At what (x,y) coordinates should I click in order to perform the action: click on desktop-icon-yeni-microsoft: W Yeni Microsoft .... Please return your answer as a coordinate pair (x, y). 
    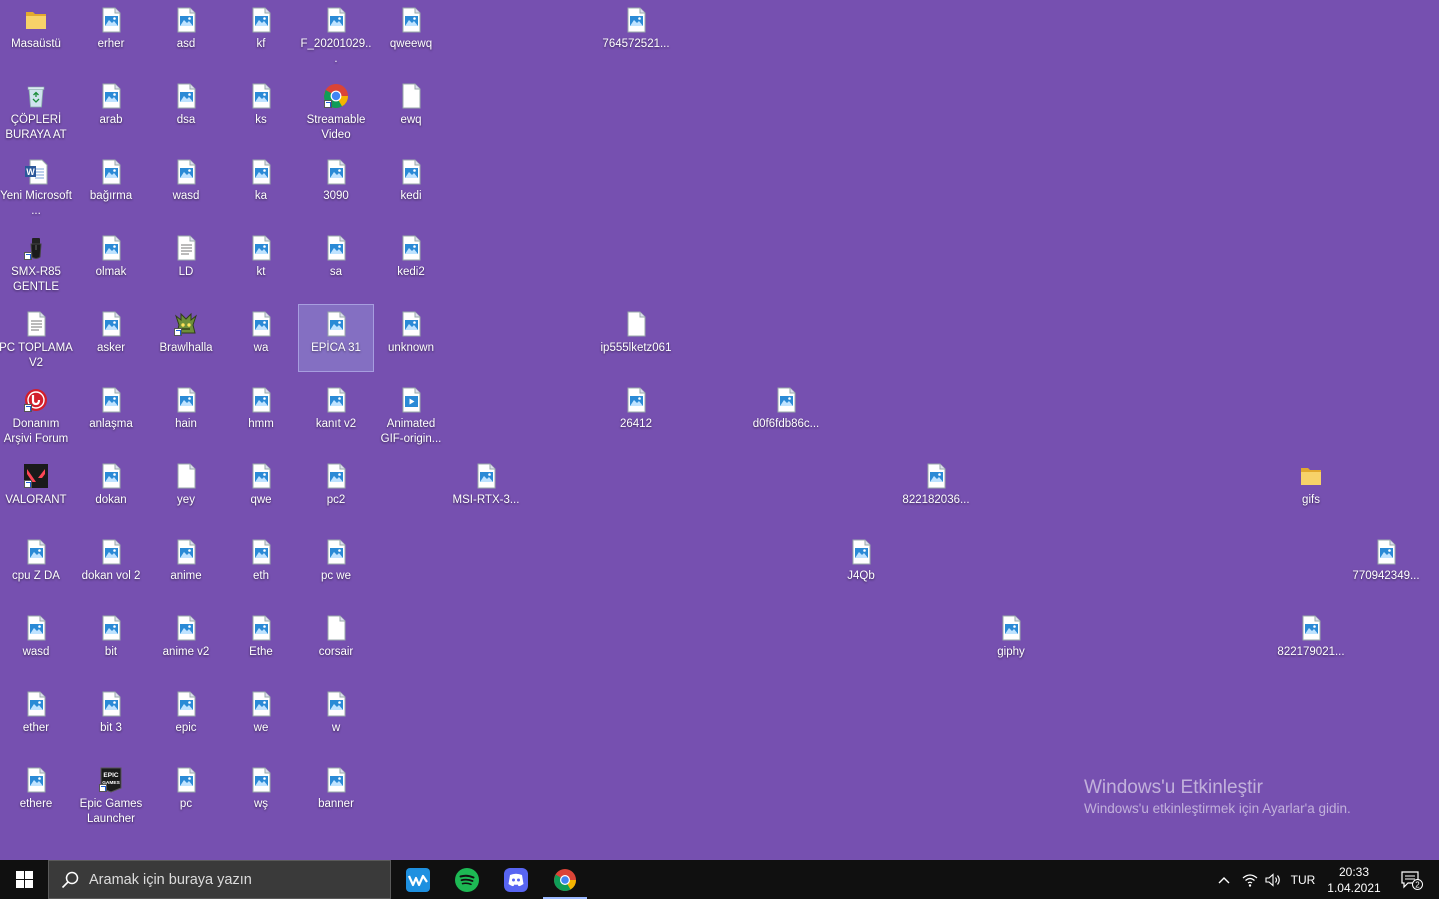
    Looking at the image, I should click on (36, 186).